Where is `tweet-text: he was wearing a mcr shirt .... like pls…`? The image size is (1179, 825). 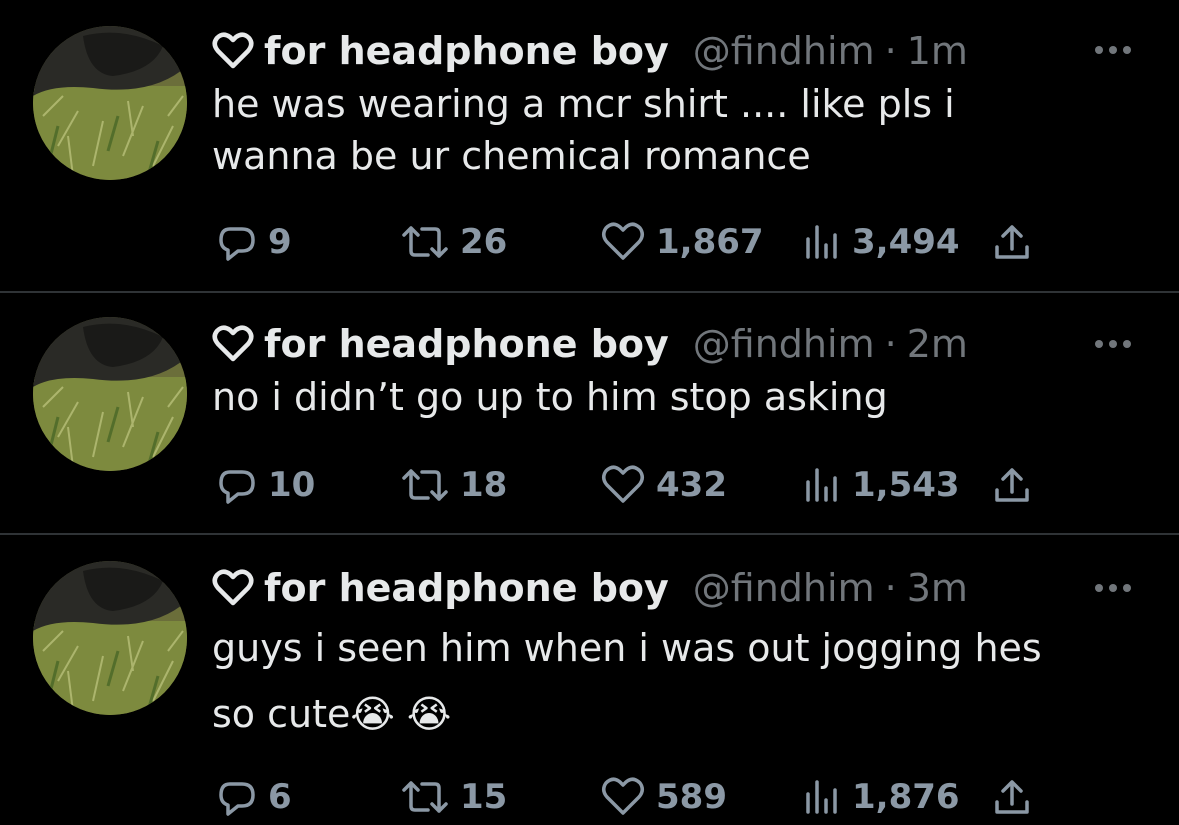
tweet-text: he was wearing a mcr shirt .... like pls… is located at coordinates (583, 130).